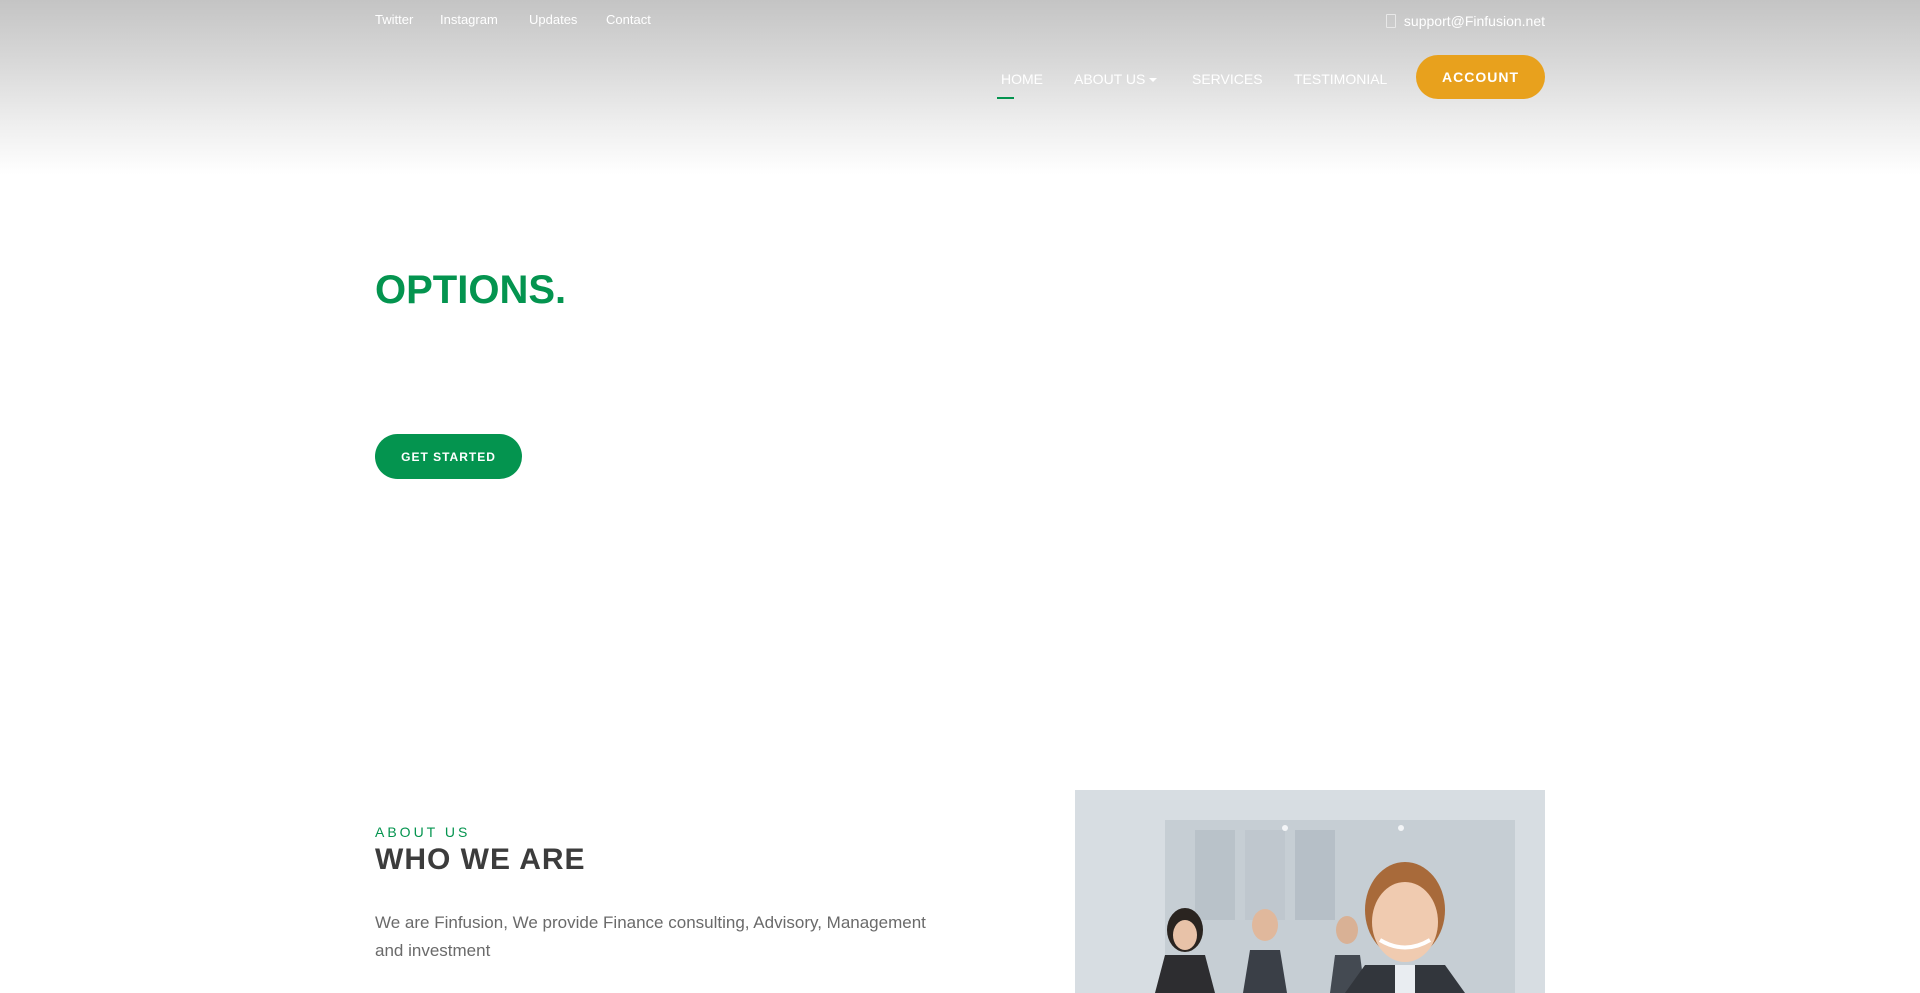 This screenshot has height=993, width=1920. Describe the element at coordinates (469, 19) in the screenshot. I see `instagram-link: Instagram` at that location.